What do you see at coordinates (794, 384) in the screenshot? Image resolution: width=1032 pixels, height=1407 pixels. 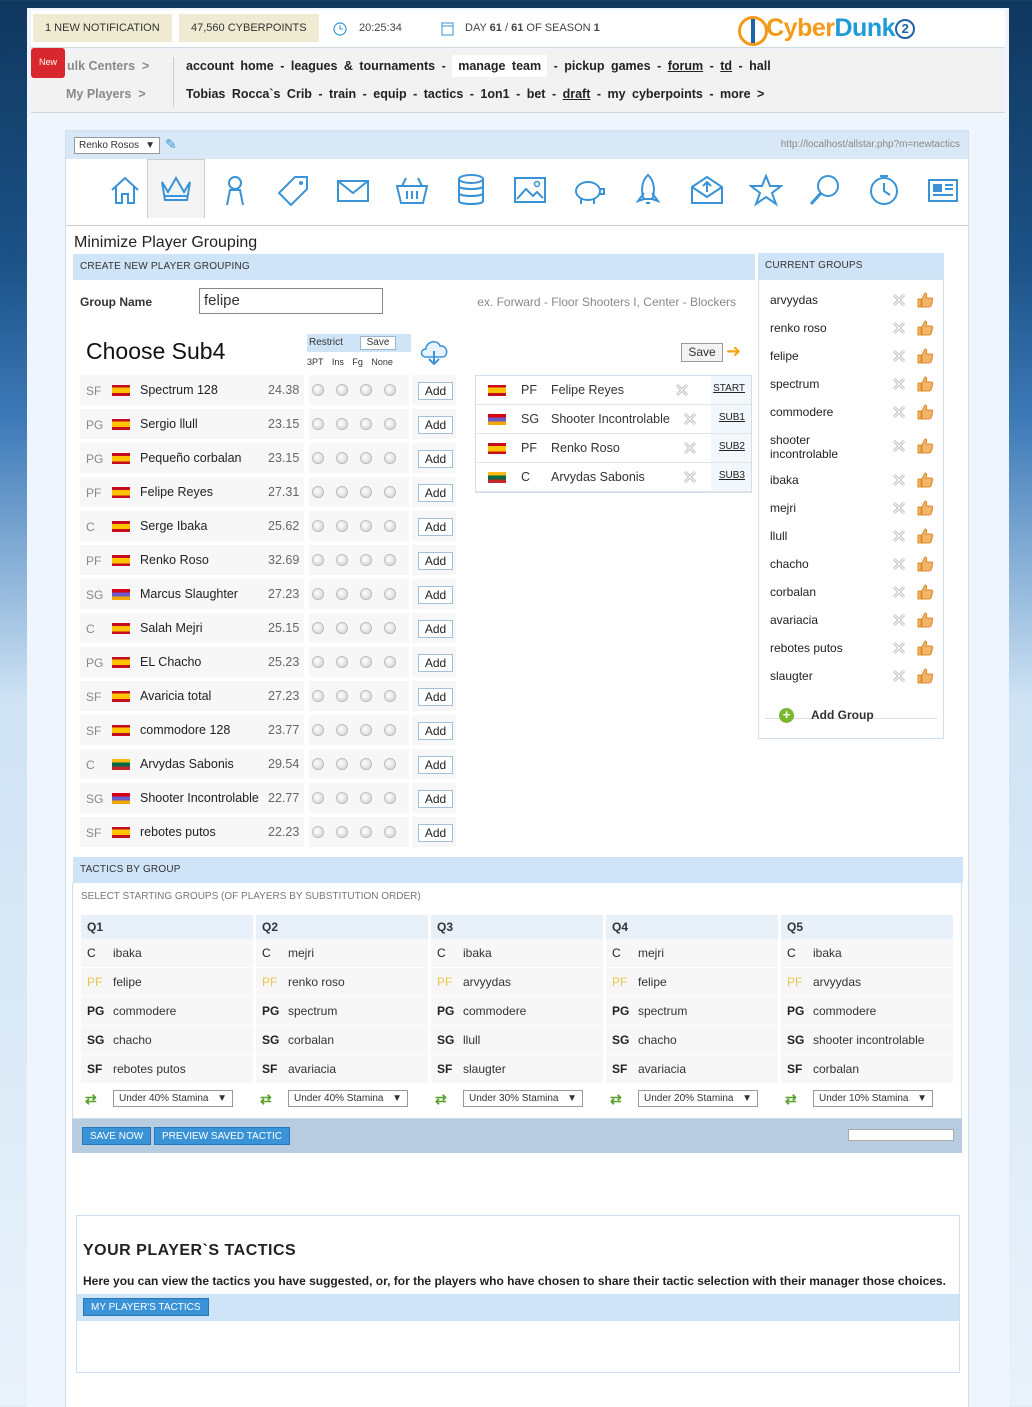 I see `group-name: spectrum` at bounding box center [794, 384].